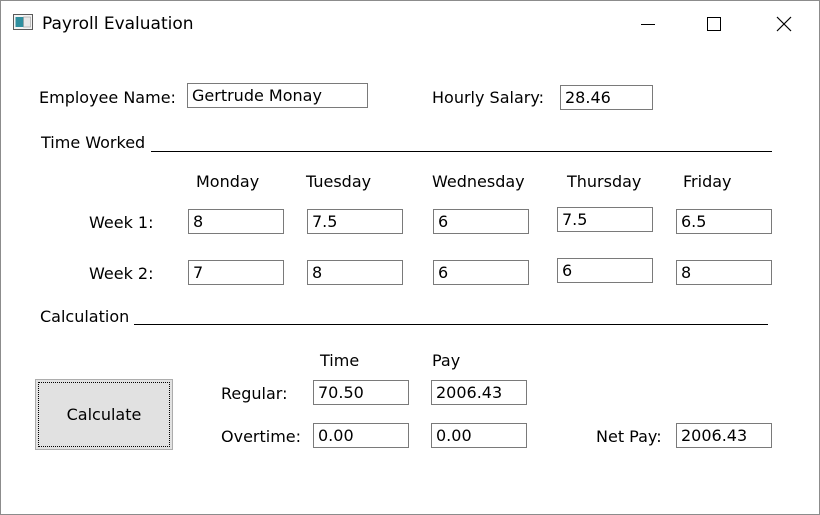 The image size is (820, 515). What do you see at coordinates (629, 436) in the screenshot?
I see `net-pay-label: Net Pay:` at bounding box center [629, 436].